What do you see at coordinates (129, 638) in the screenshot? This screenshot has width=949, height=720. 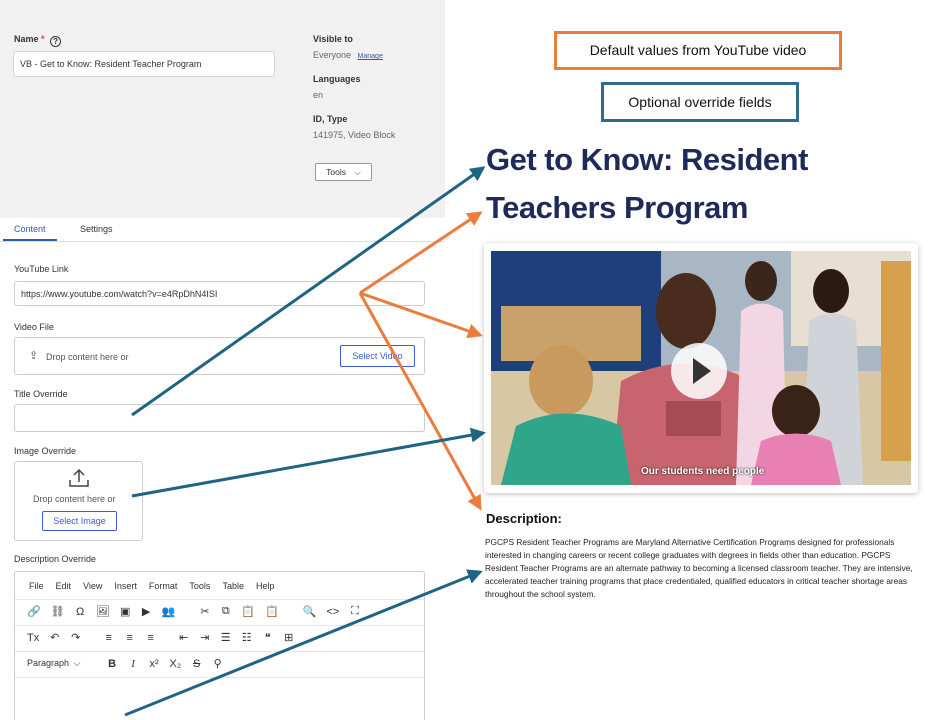 I see `align-center-icon: ≡` at bounding box center [129, 638].